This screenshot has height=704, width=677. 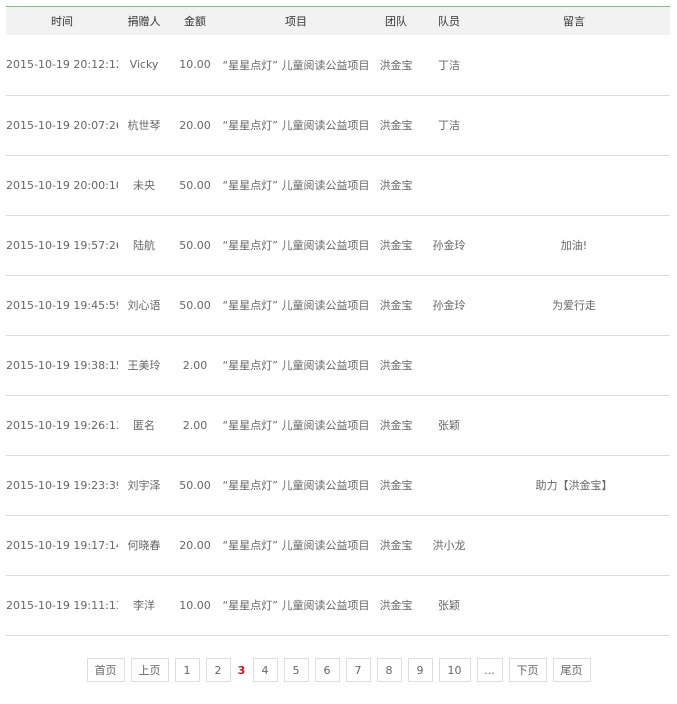 What do you see at coordinates (454, 670) in the screenshot?
I see `page-button-10: 10` at bounding box center [454, 670].